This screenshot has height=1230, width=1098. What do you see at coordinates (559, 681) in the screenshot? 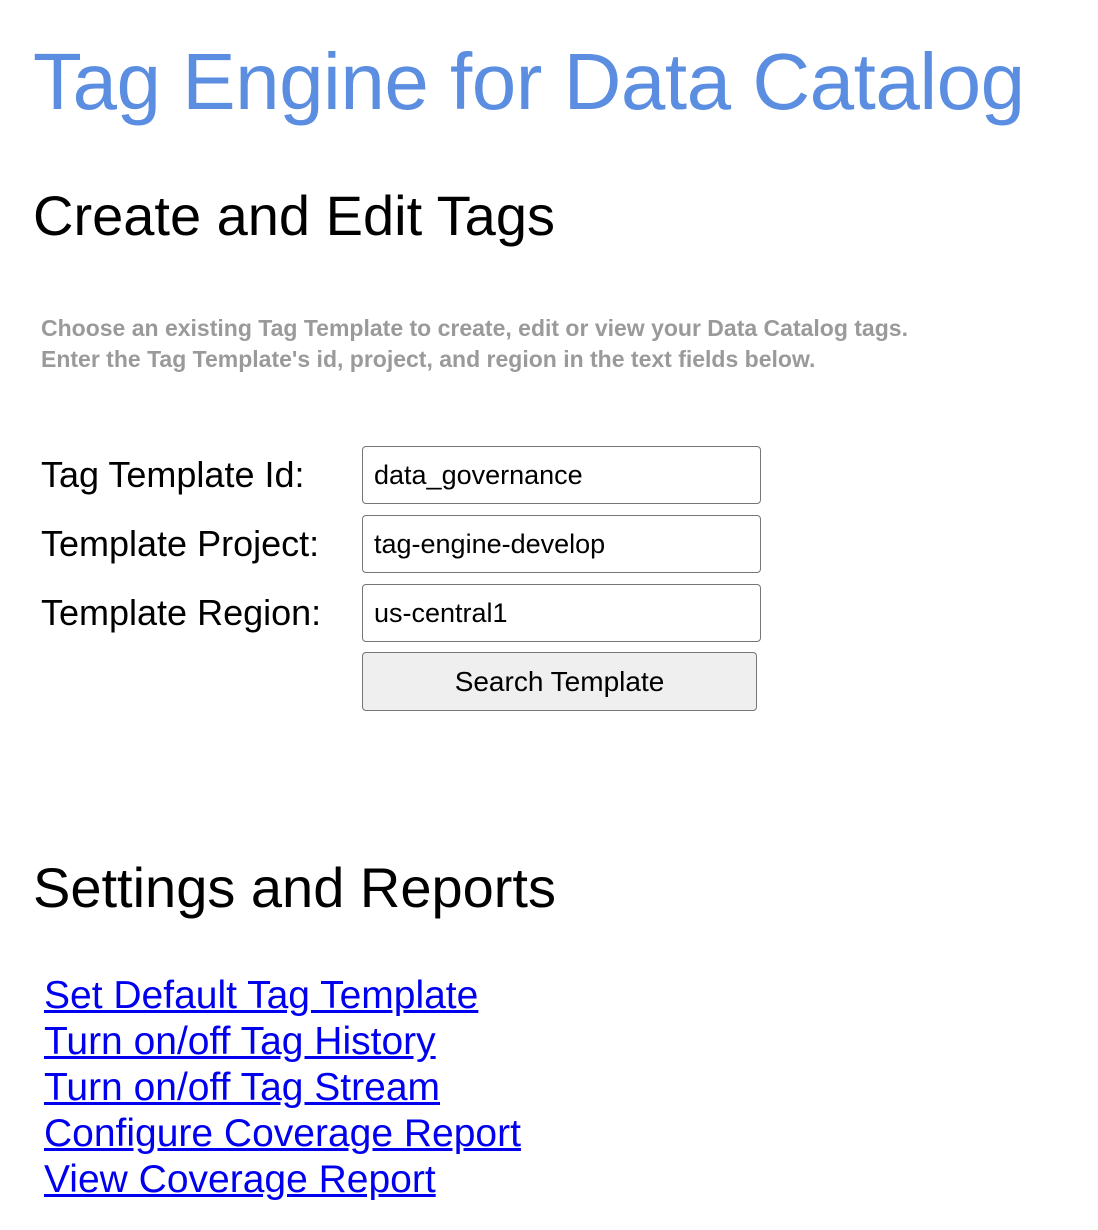
I see `search-template-button: Search Template` at bounding box center [559, 681].